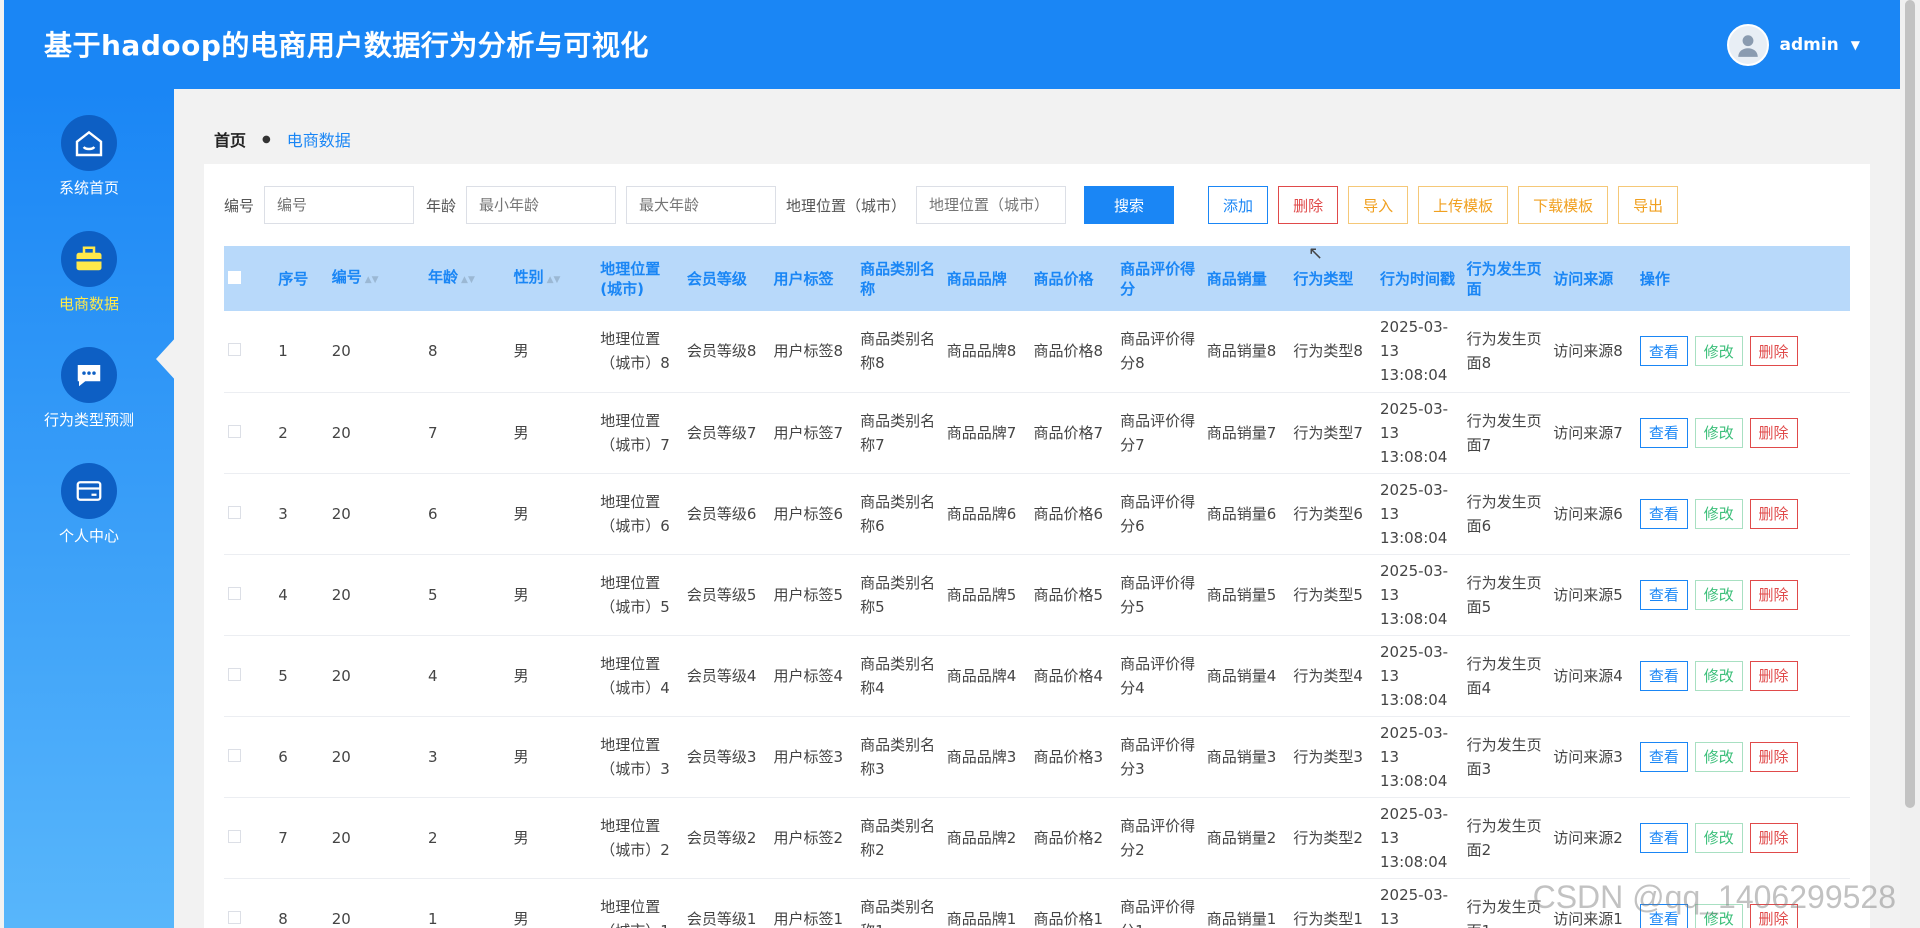 Image resolution: width=1920 pixels, height=928 pixels. I want to click on export-button: 导出, so click(1648, 205).